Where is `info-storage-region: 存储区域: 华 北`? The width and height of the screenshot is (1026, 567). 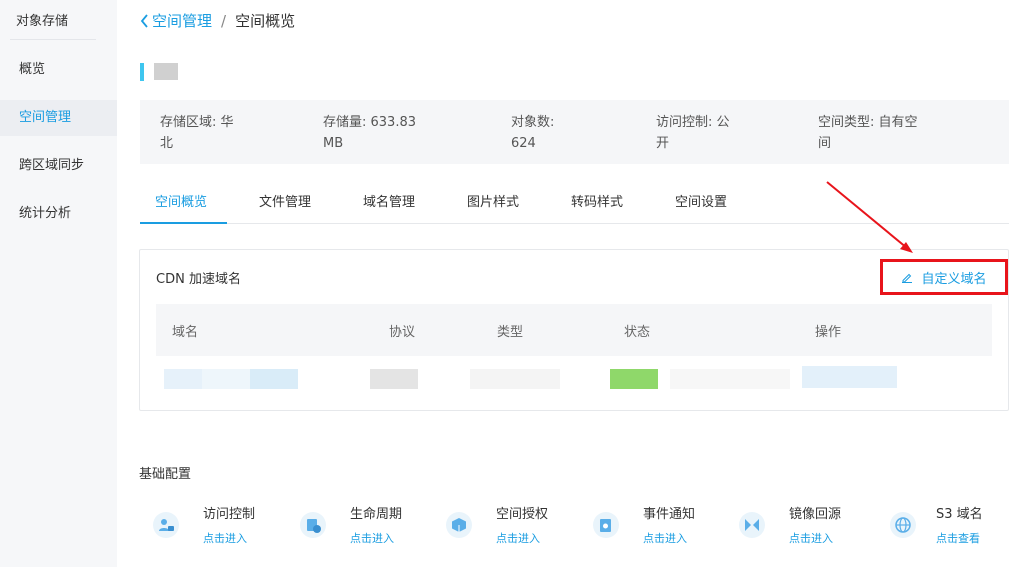 info-storage-region: 存储区域: 华 北 is located at coordinates (197, 133).